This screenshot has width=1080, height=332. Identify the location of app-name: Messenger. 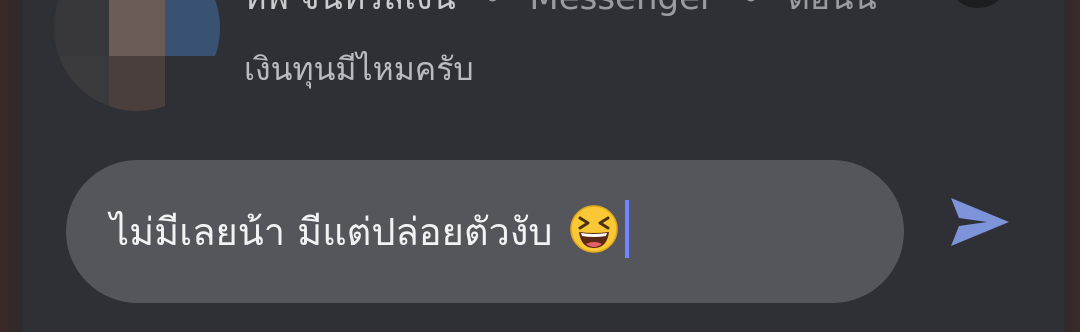
(621, 9).